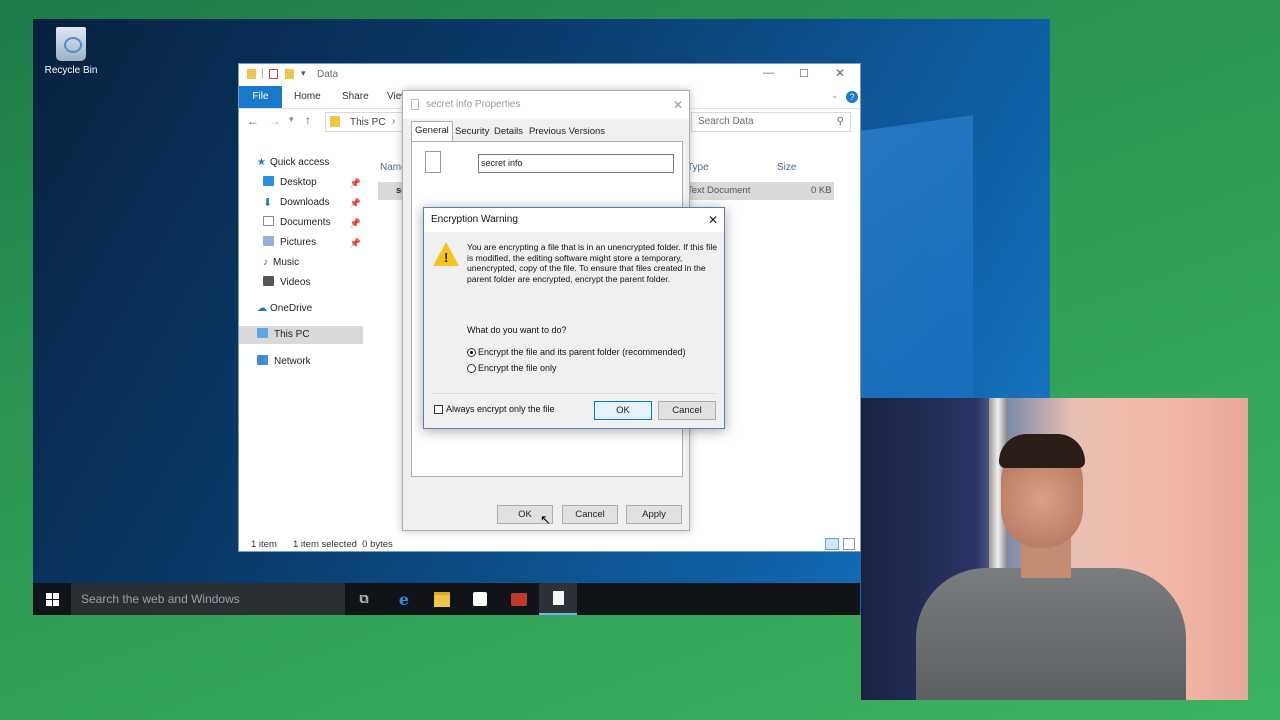  Describe the element at coordinates (804, 73) in the screenshot. I see `maximize-button: ☐` at that location.